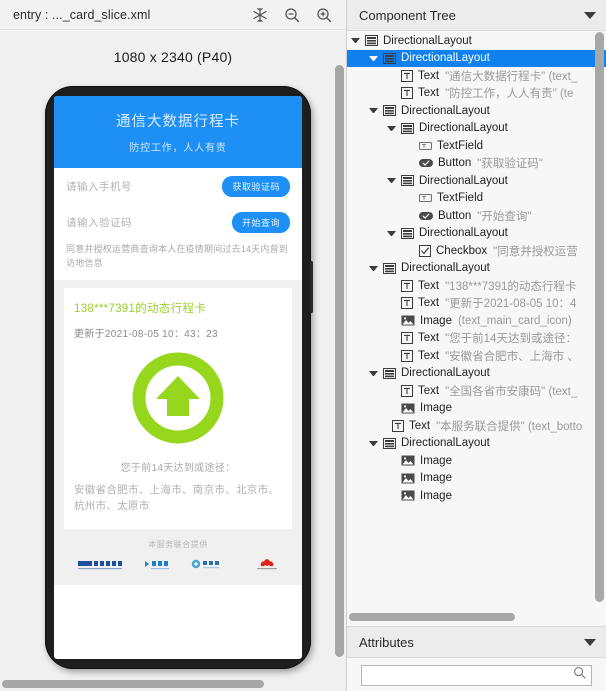 The height and width of the screenshot is (691, 606). What do you see at coordinates (511, 391) in the screenshot?
I see `tree-row-value: "全国各省市安康码" (text_` at bounding box center [511, 391].